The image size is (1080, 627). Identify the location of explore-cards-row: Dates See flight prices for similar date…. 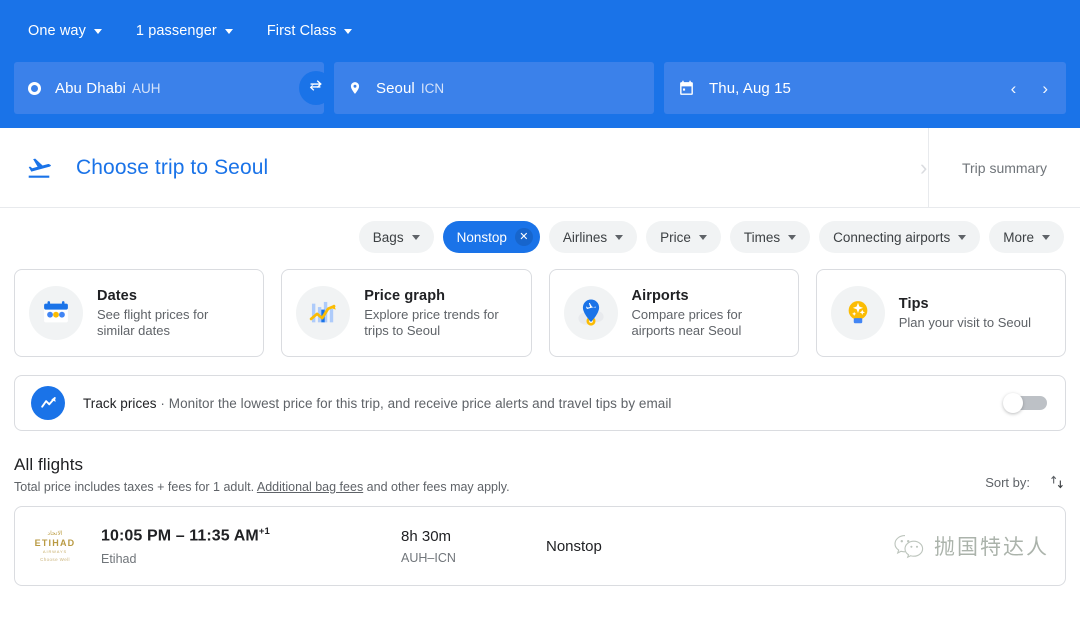
(540, 310).